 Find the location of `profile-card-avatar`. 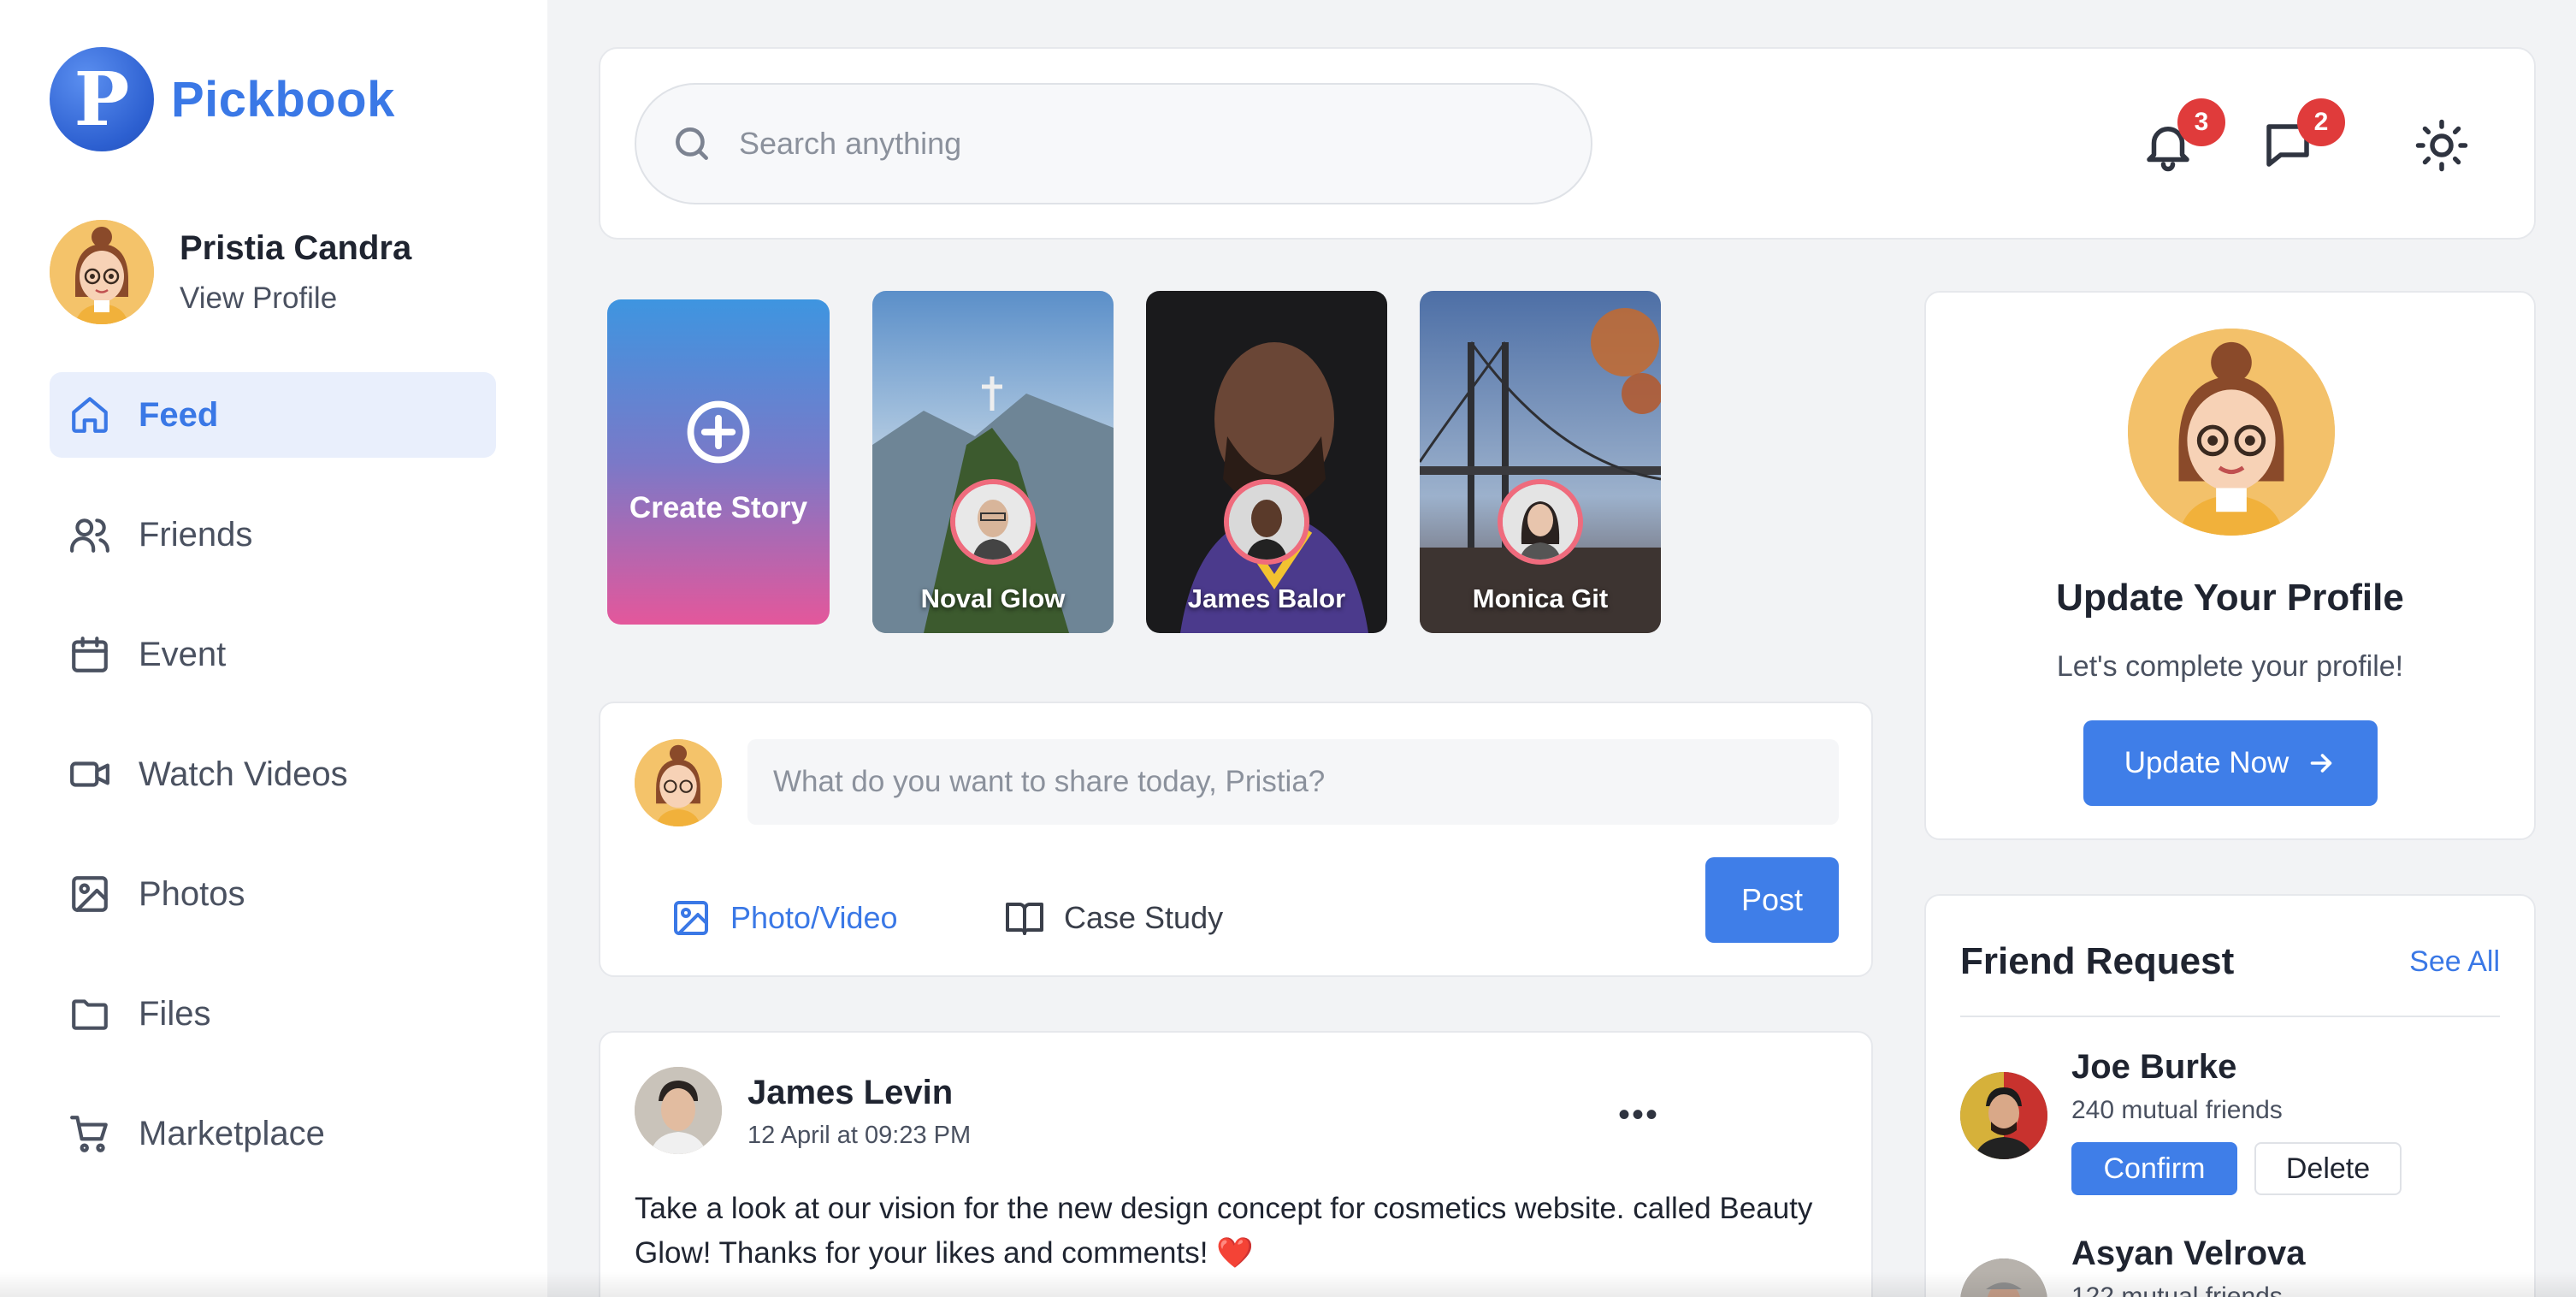

profile-card-avatar is located at coordinates (2231, 432).